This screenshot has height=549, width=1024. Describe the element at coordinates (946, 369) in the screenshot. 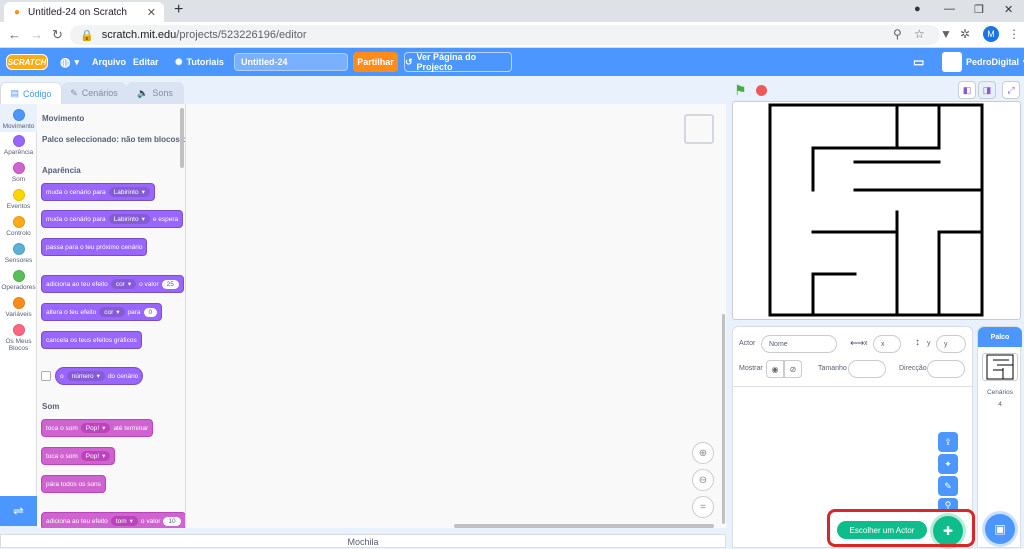

I see `direction-input` at that location.